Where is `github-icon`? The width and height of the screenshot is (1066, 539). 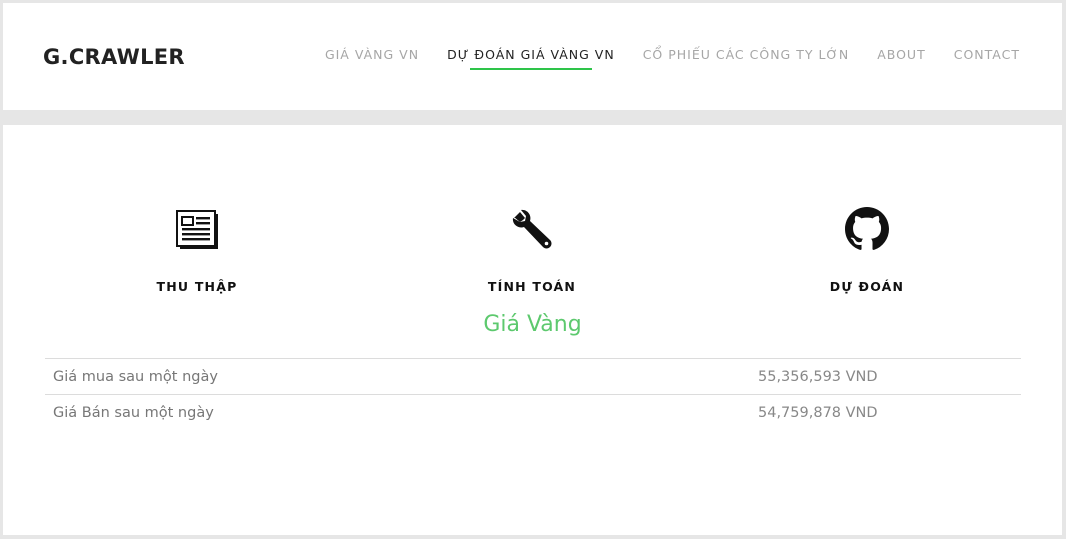 github-icon is located at coordinates (867, 228).